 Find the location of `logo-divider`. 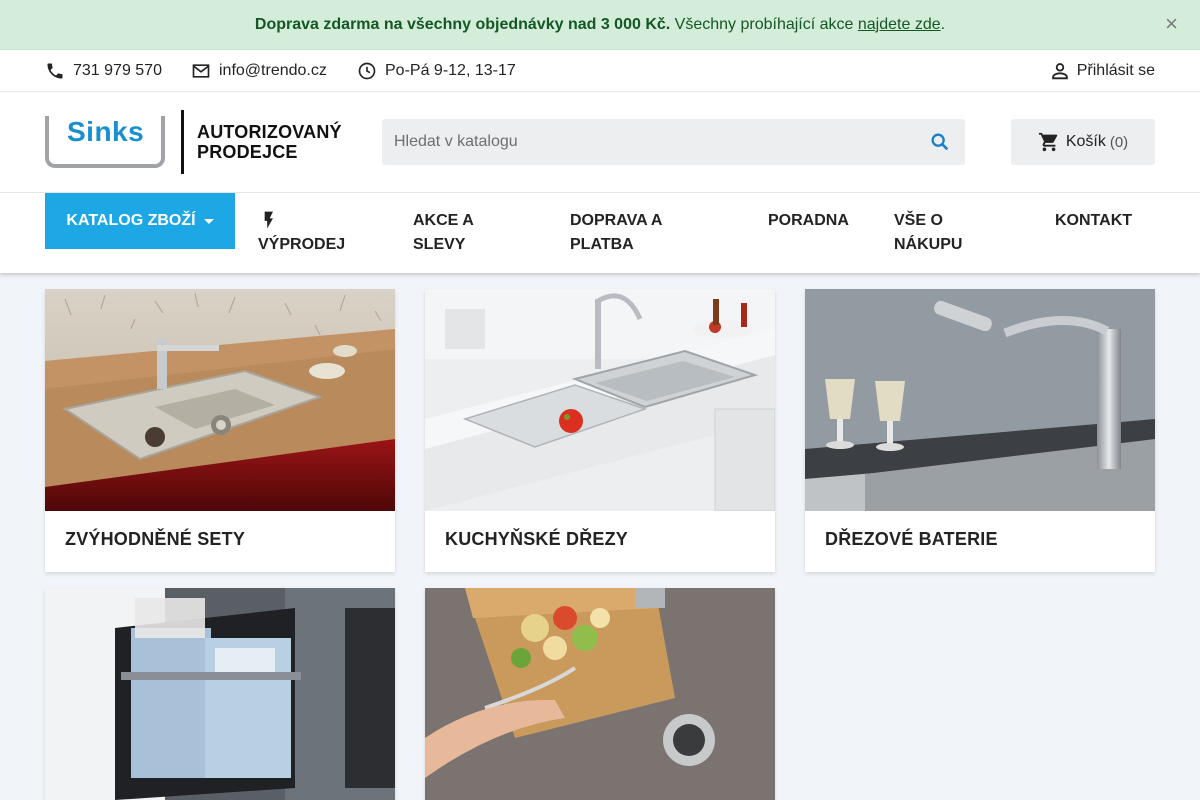

logo-divider is located at coordinates (182, 142).